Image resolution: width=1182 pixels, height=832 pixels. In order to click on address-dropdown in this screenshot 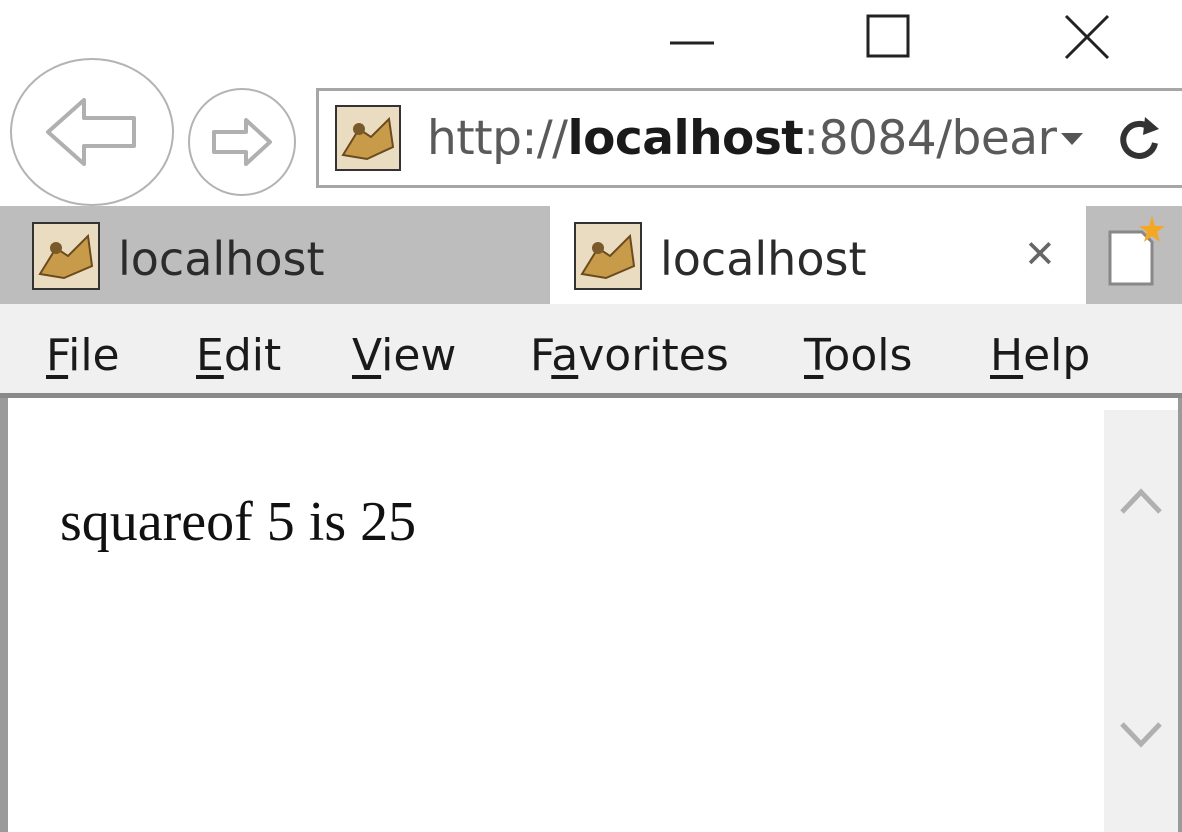, I will do `click(1072, 139)`.